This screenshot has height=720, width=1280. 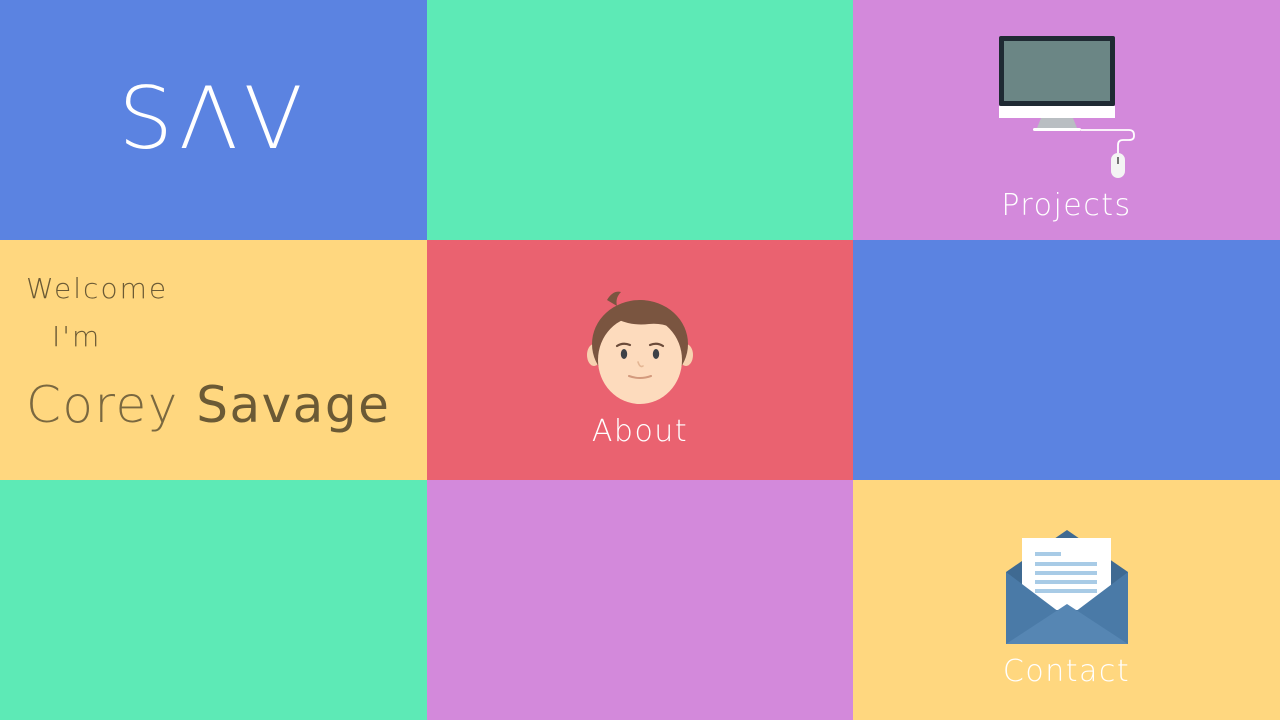 What do you see at coordinates (640, 347) in the screenshot?
I see `face-avatar-icon` at bounding box center [640, 347].